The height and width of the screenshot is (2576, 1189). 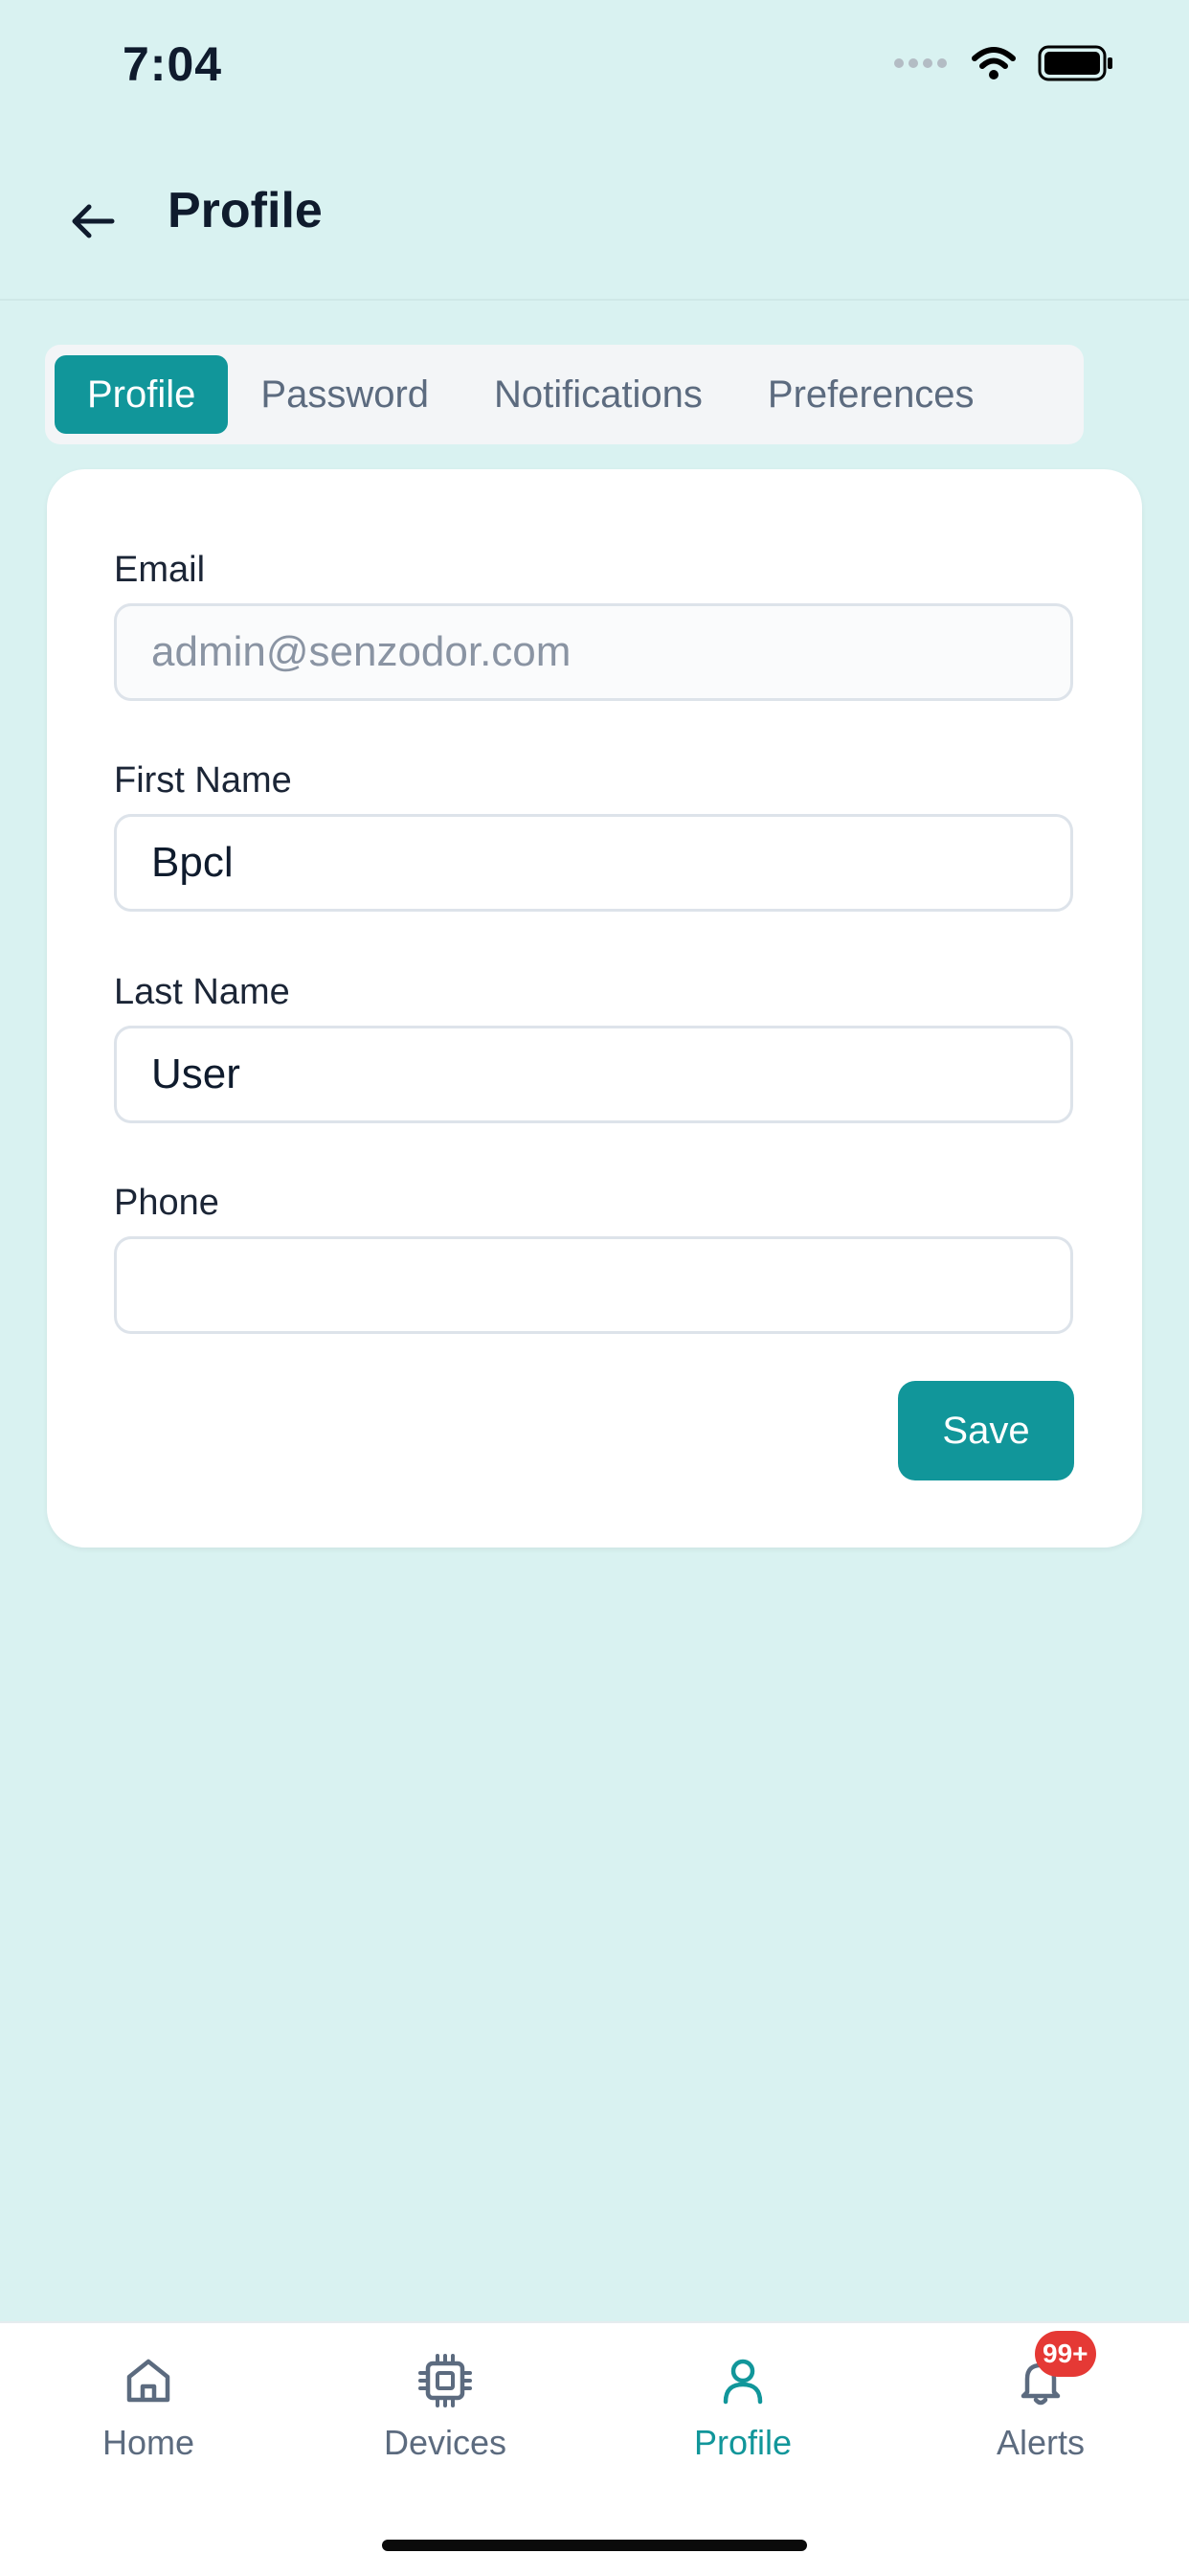 I want to click on chip-icon, so click(x=445, y=2380).